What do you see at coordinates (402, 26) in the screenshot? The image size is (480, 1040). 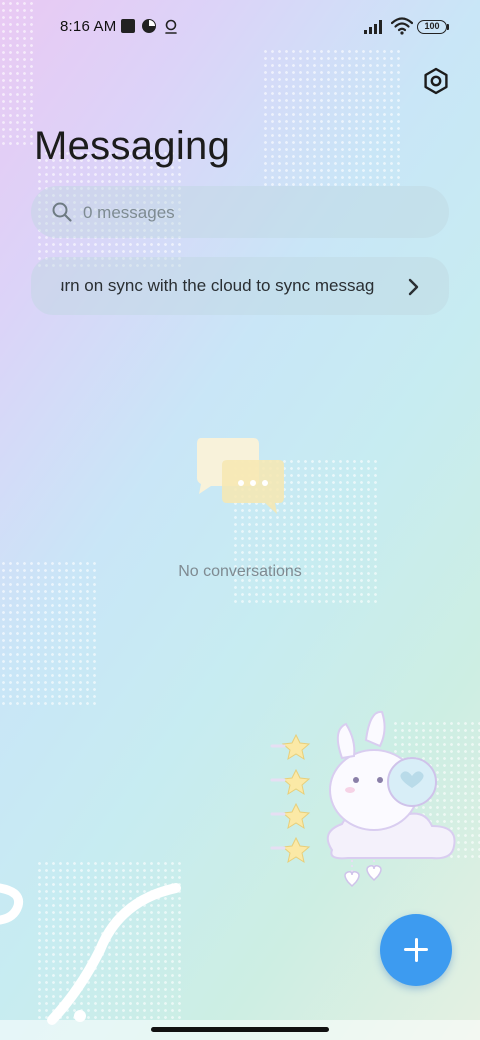 I see `wifi-icon` at bounding box center [402, 26].